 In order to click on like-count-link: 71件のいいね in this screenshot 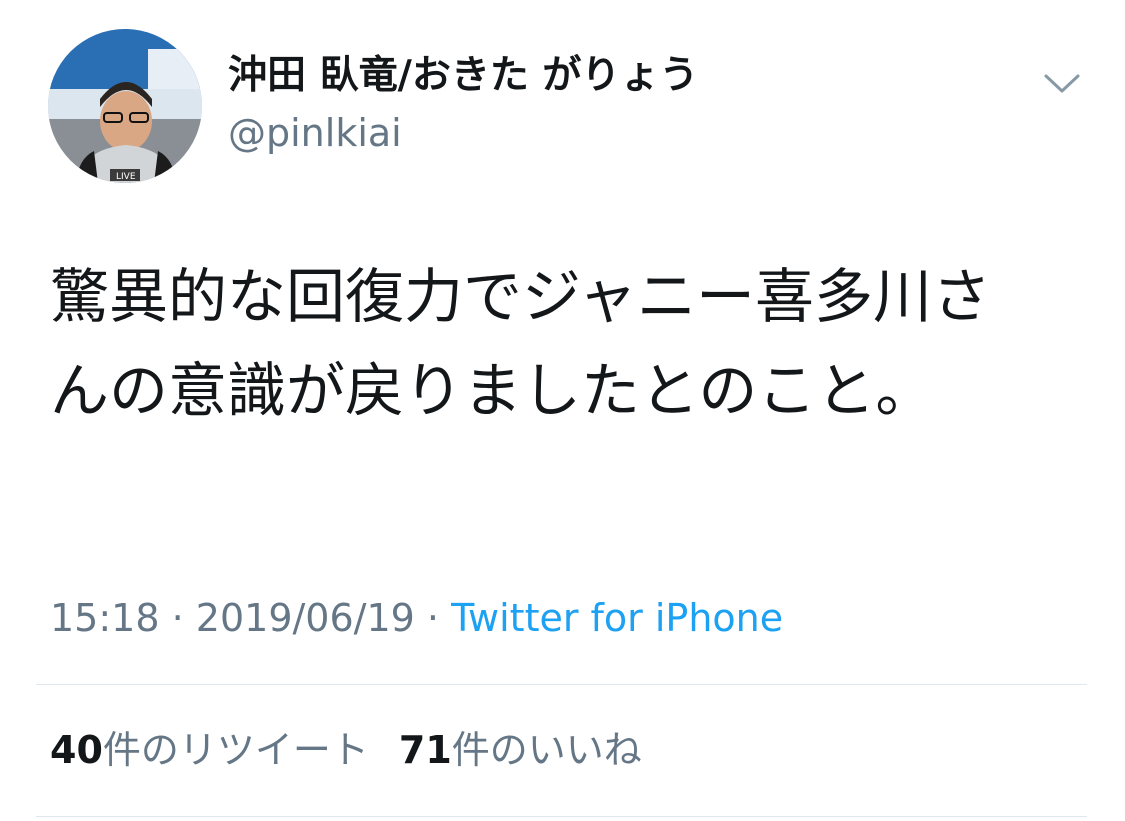, I will do `click(520, 750)`.